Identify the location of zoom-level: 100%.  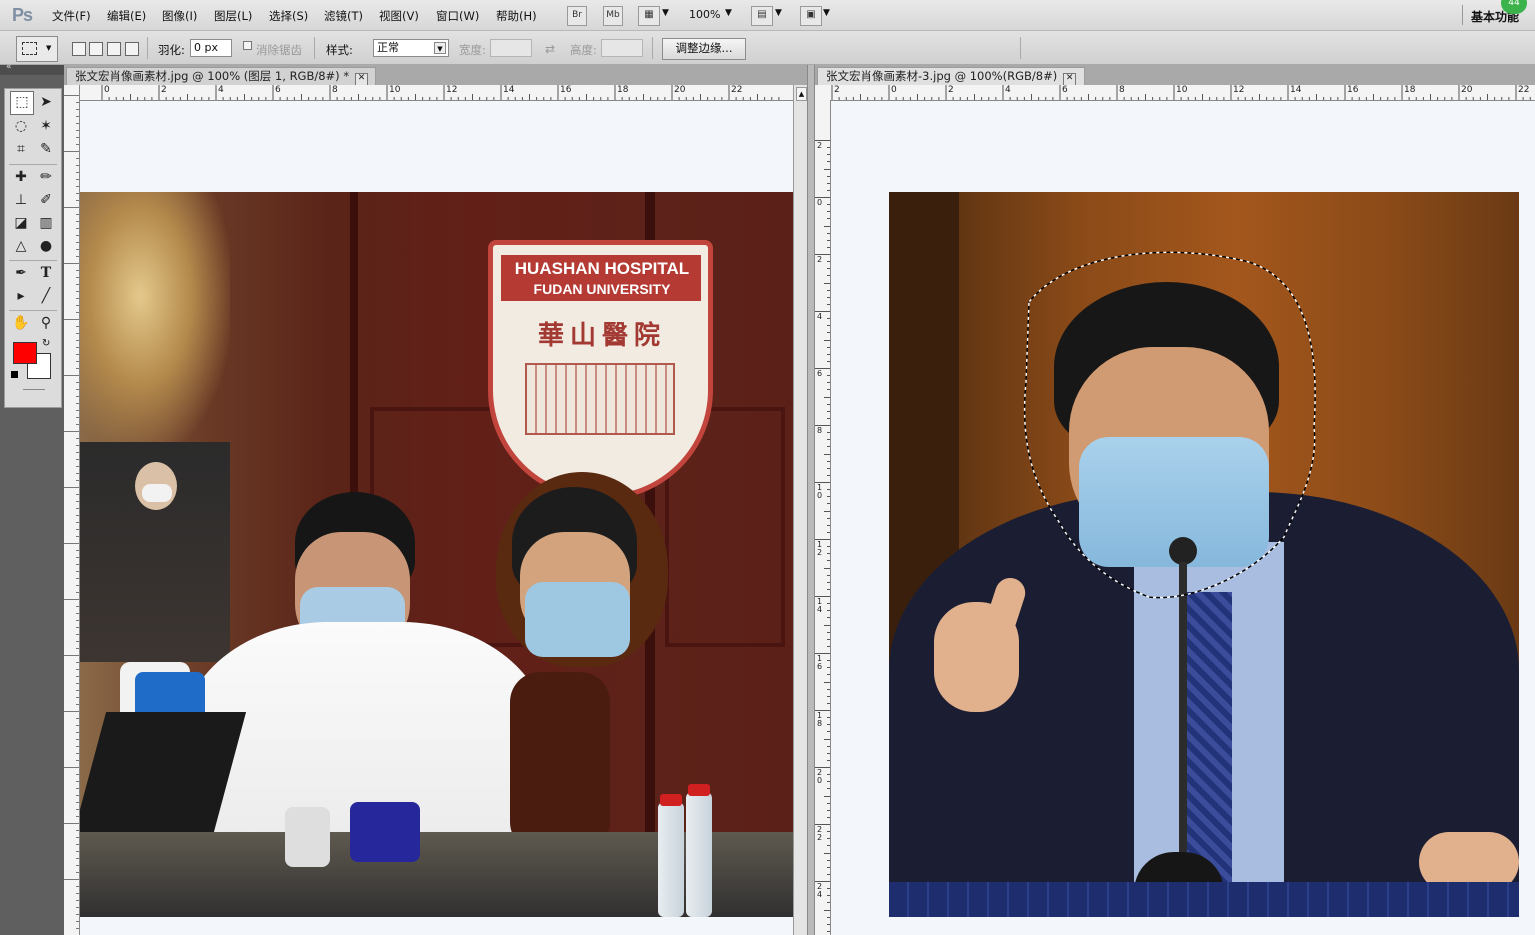
(704, 14).